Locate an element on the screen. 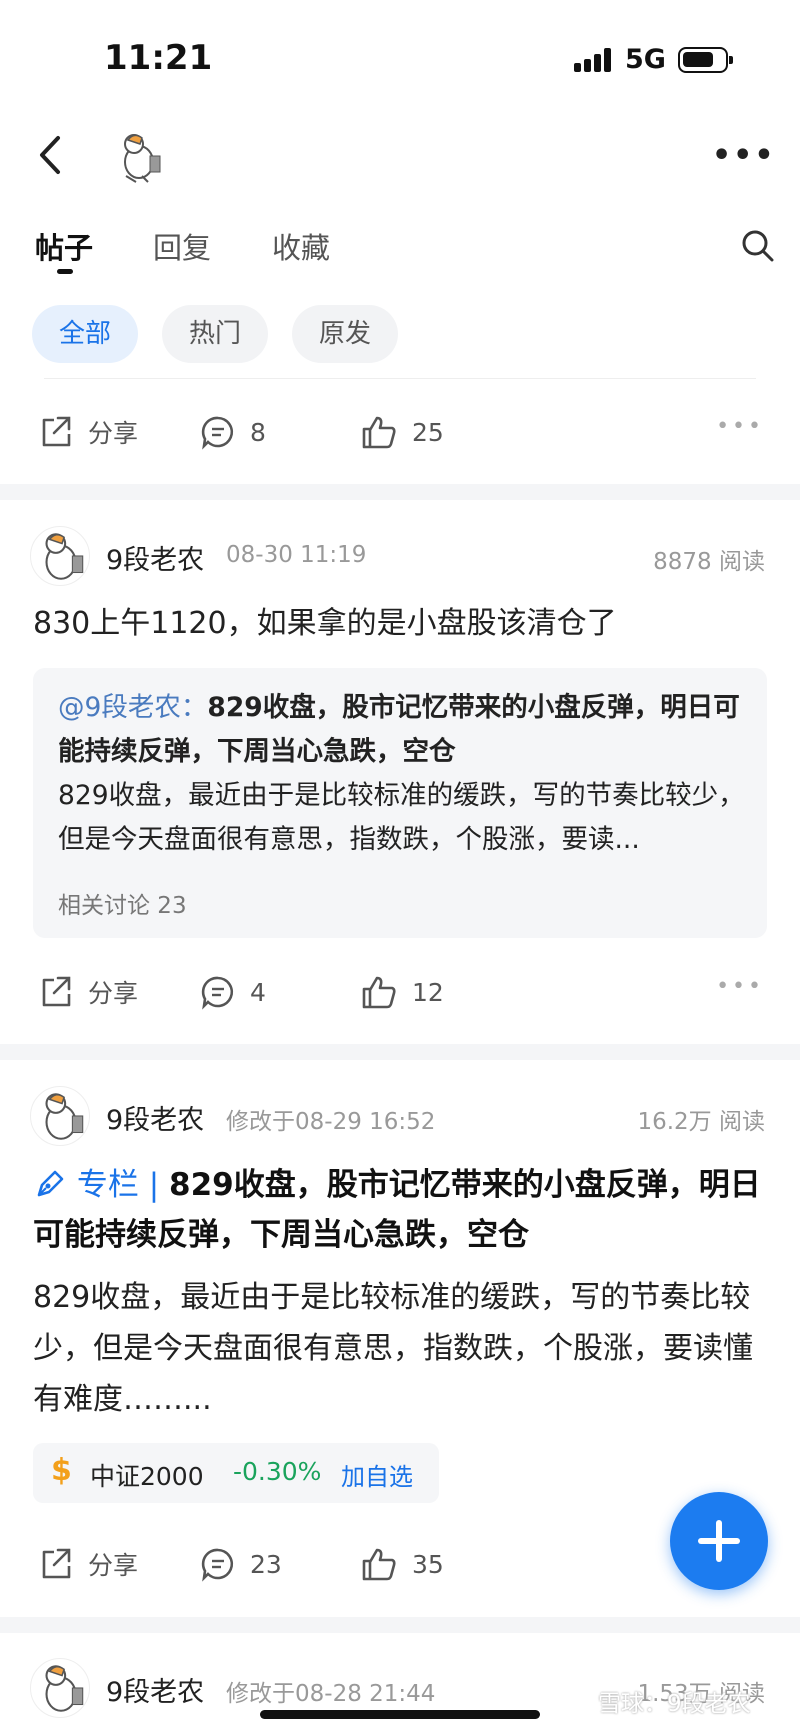  comment-button: 23 is located at coordinates (241, 1564).